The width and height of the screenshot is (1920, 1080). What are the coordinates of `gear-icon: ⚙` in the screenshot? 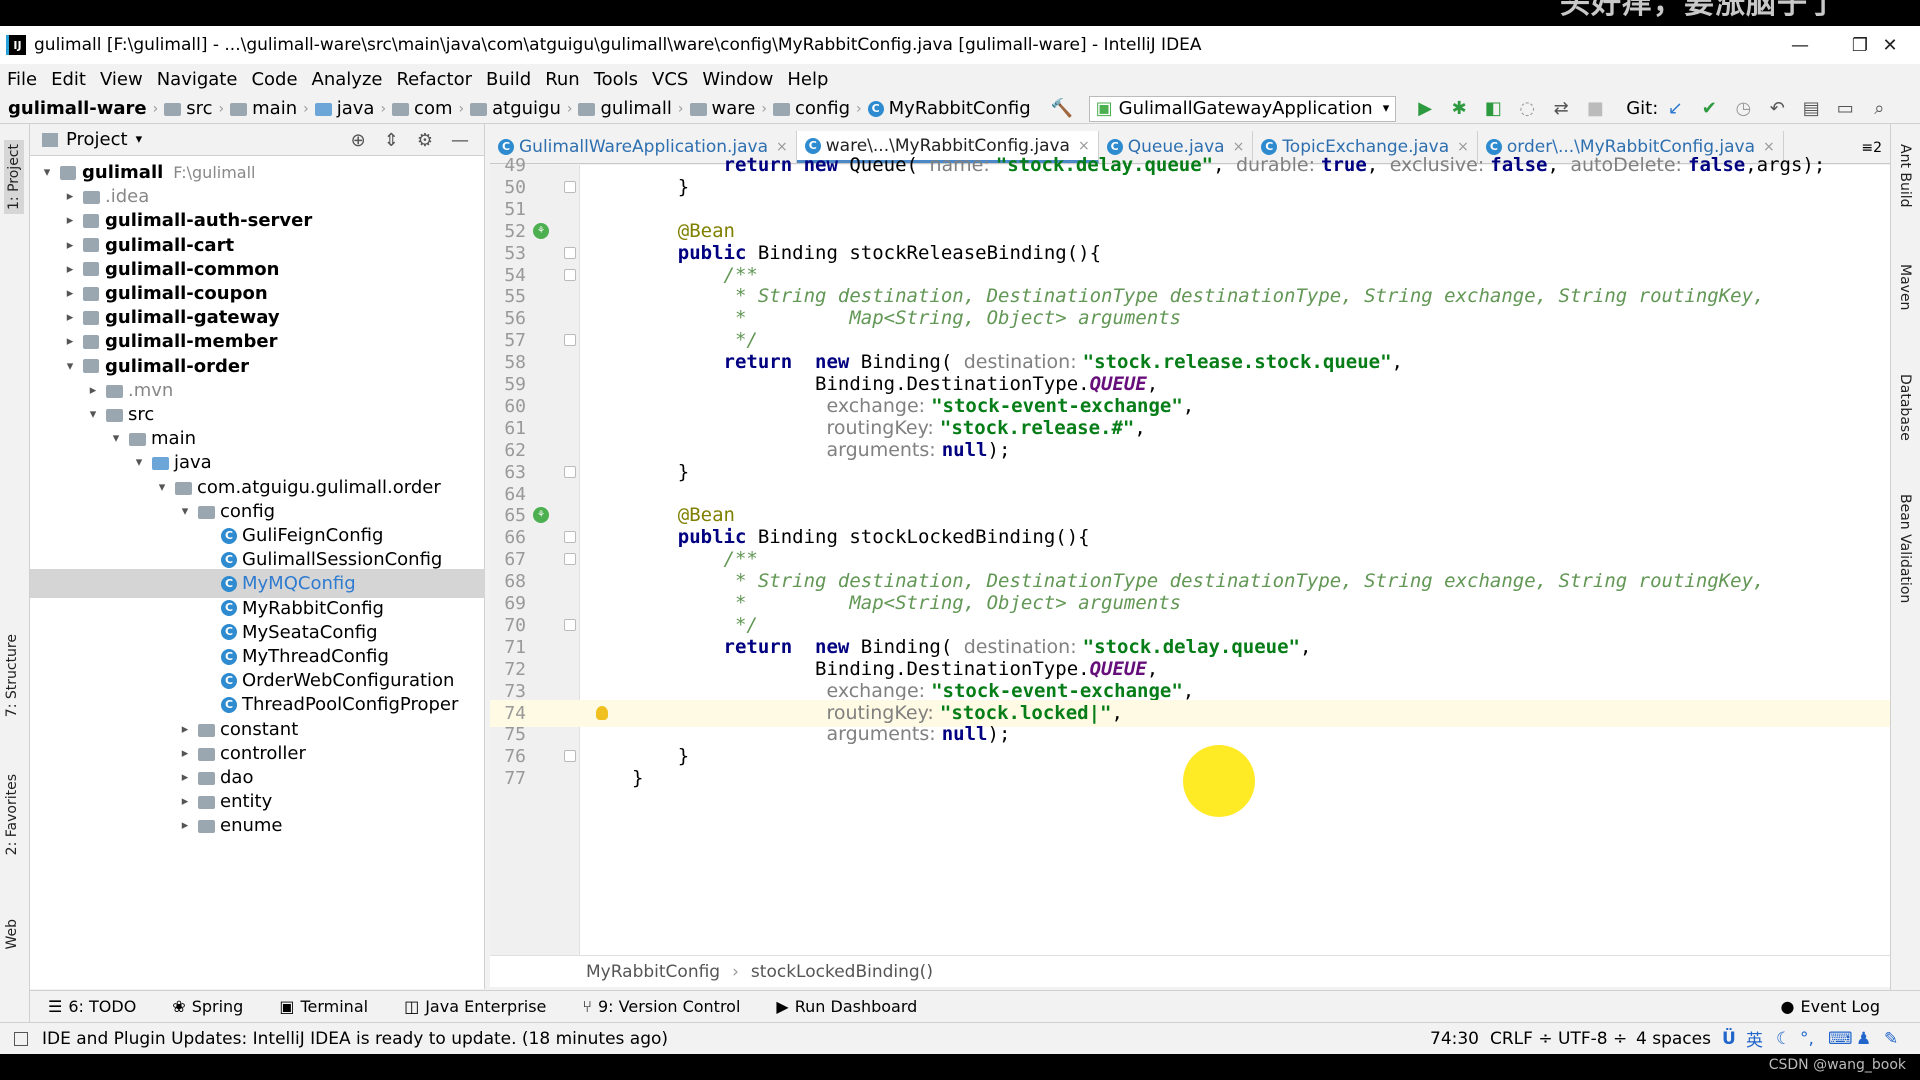 It's located at (425, 140).